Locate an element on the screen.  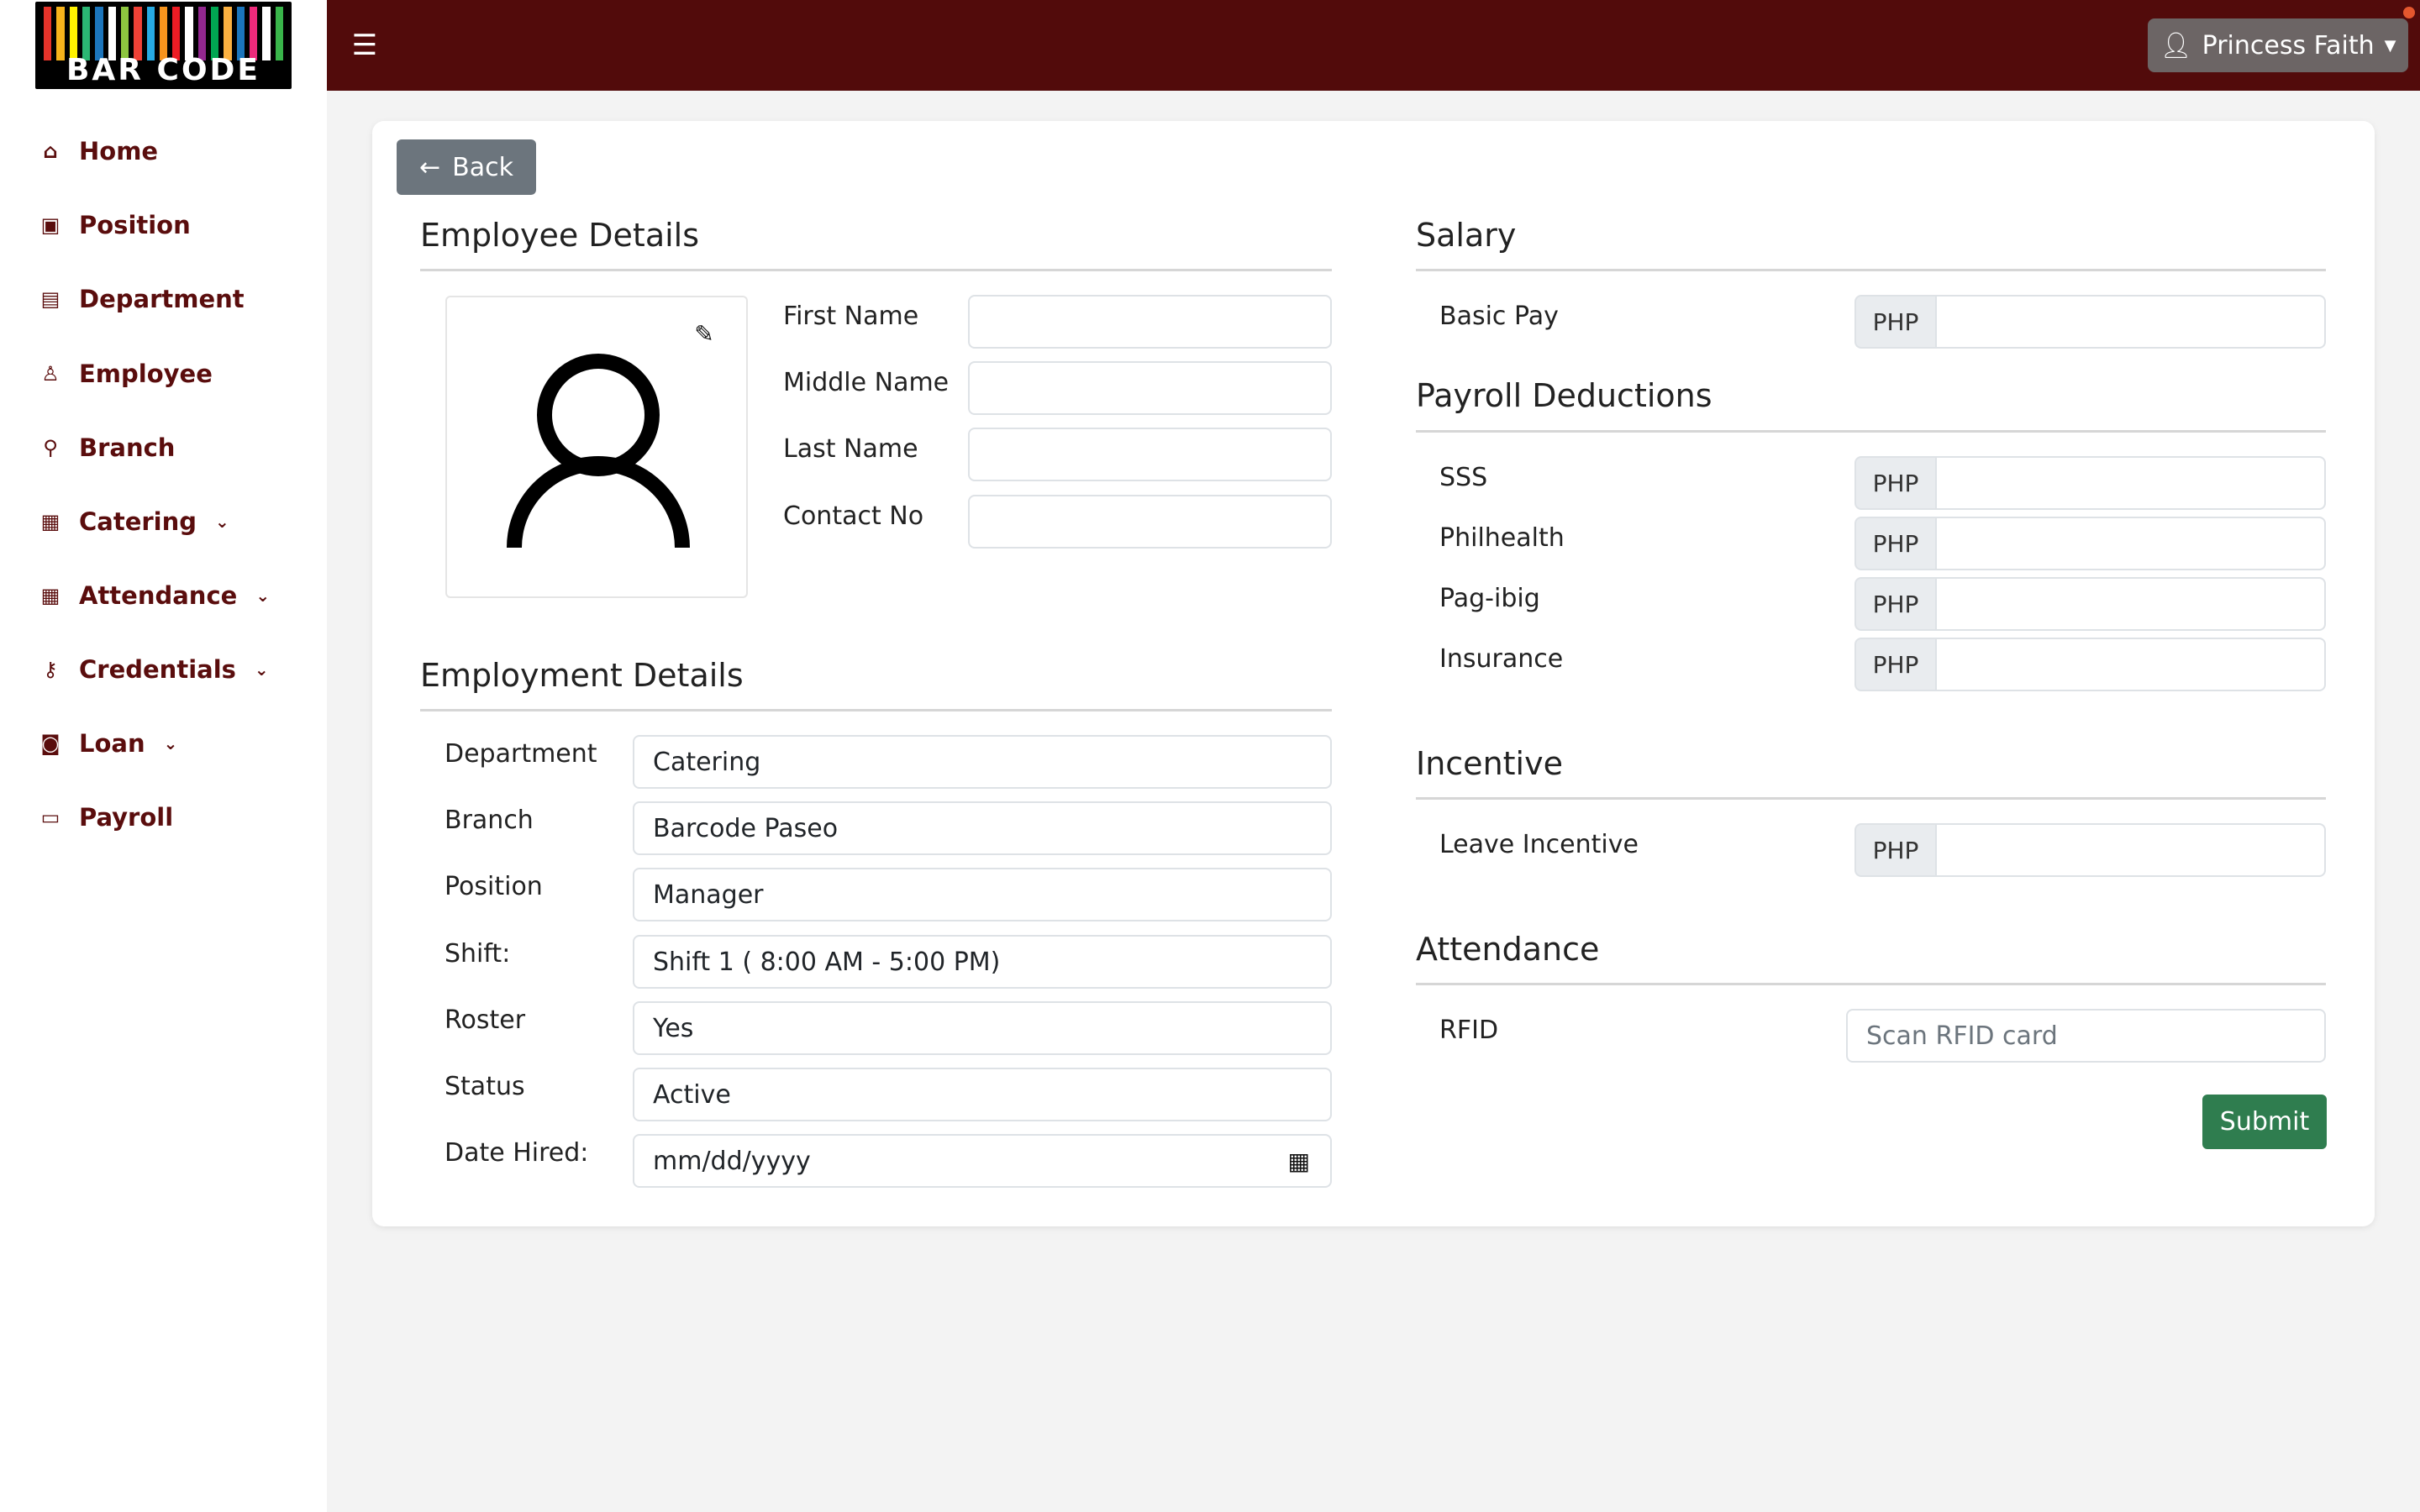
sidebar-item-catering: ▦ Catering ⌄ is located at coordinates (134, 522).